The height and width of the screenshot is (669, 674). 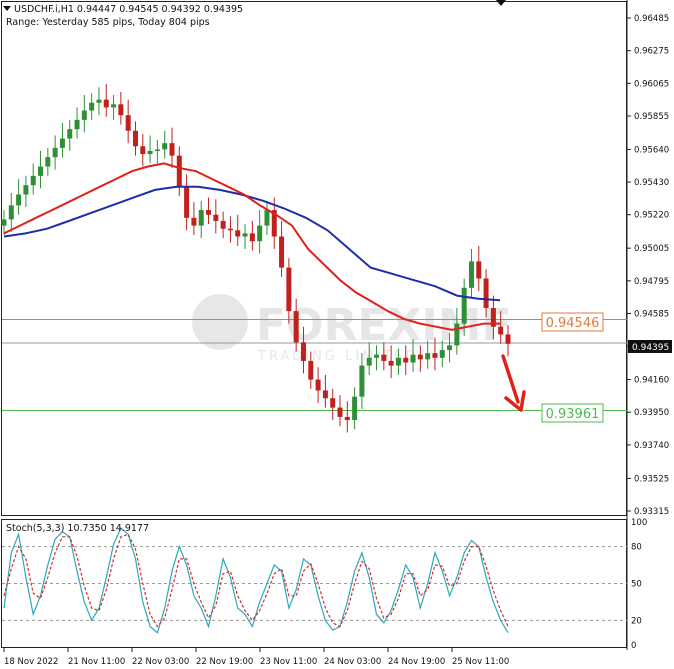 What do you see at coordinates (651, 381) in the screenshot?
I see `y-tick-label: 0.94160` at bounding box center [651, 381].